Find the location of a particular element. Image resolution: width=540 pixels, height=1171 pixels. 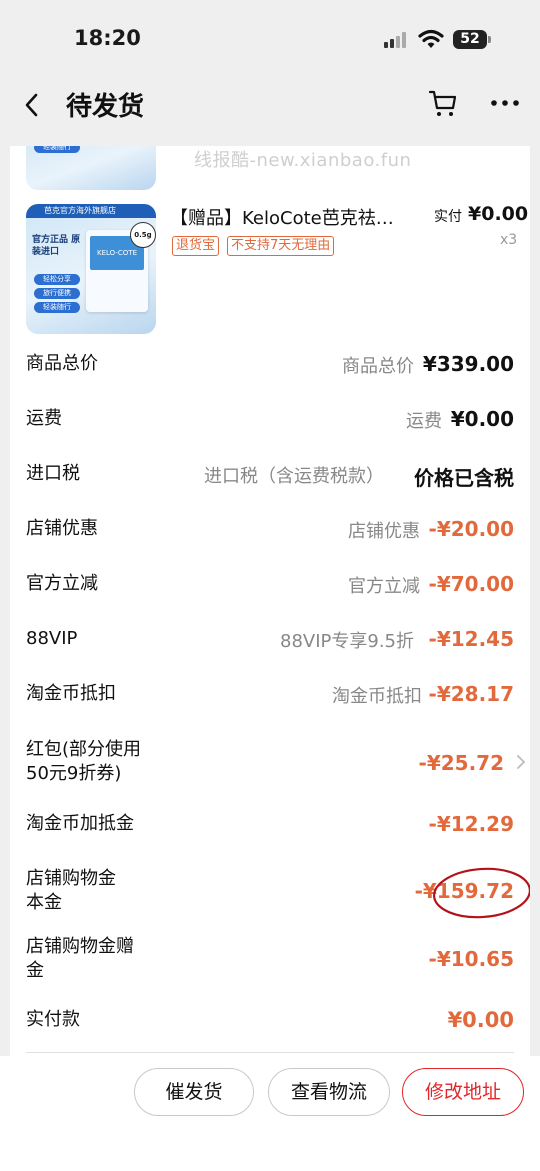

row-label: 红包(部分使用 50元9折券) is located at coordinates (84, 761).